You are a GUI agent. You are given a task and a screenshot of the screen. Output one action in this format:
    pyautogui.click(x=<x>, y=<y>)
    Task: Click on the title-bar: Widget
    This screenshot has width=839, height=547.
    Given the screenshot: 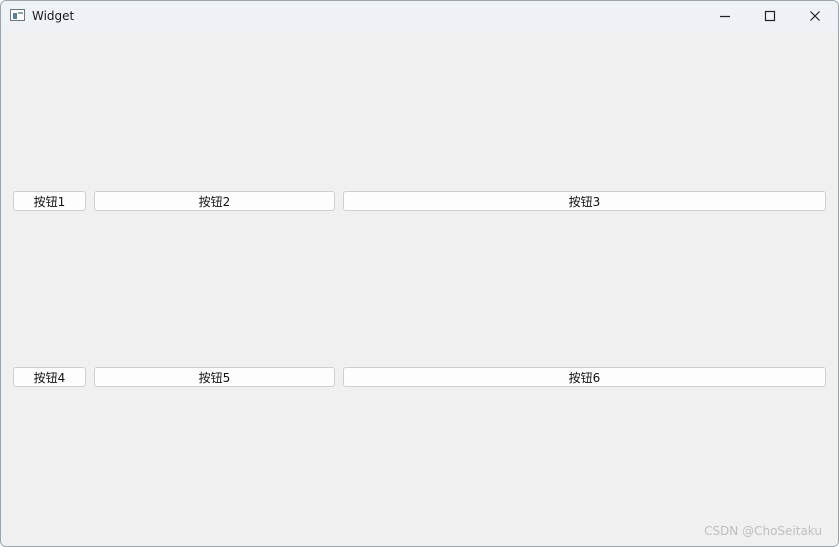 What is the action you would take?
    pyautogui.click(x=419, y=16)
    